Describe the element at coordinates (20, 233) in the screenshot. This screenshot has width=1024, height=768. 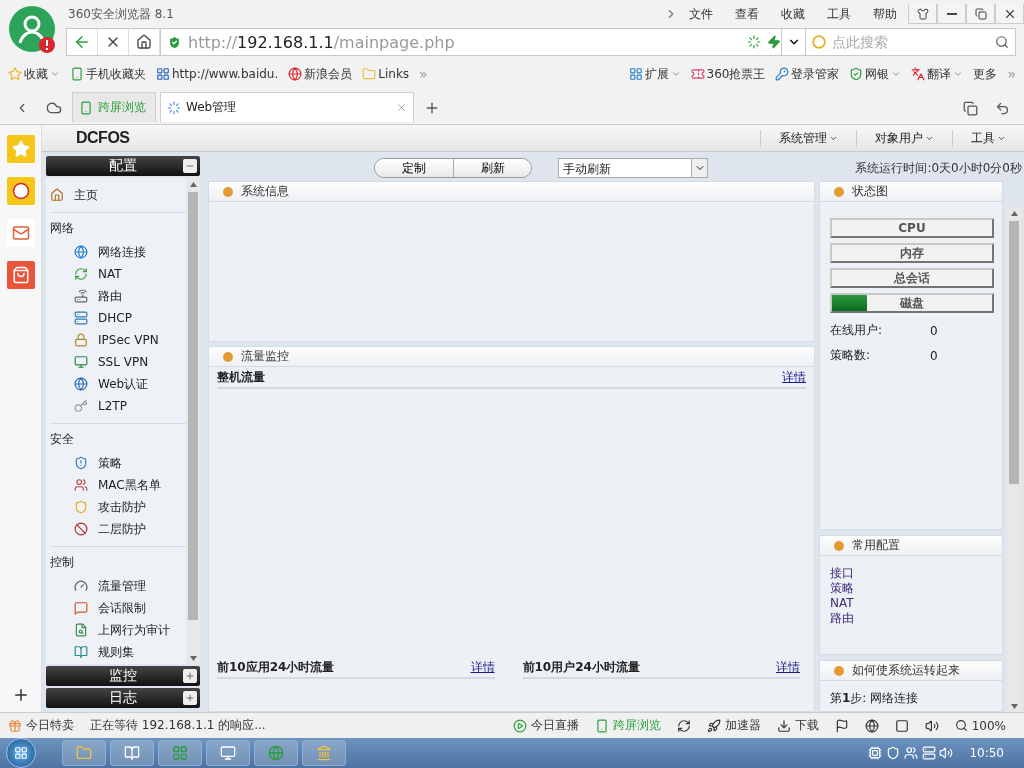
I see `mail-icon` at that location.